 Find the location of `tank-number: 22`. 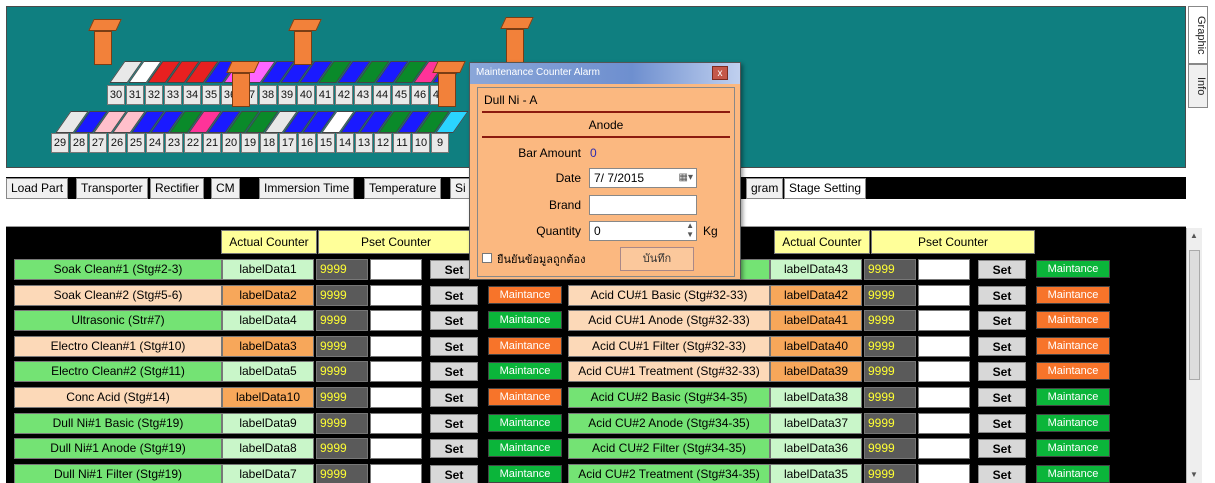

tank-number: 22 is located at coordinates (193, 143).